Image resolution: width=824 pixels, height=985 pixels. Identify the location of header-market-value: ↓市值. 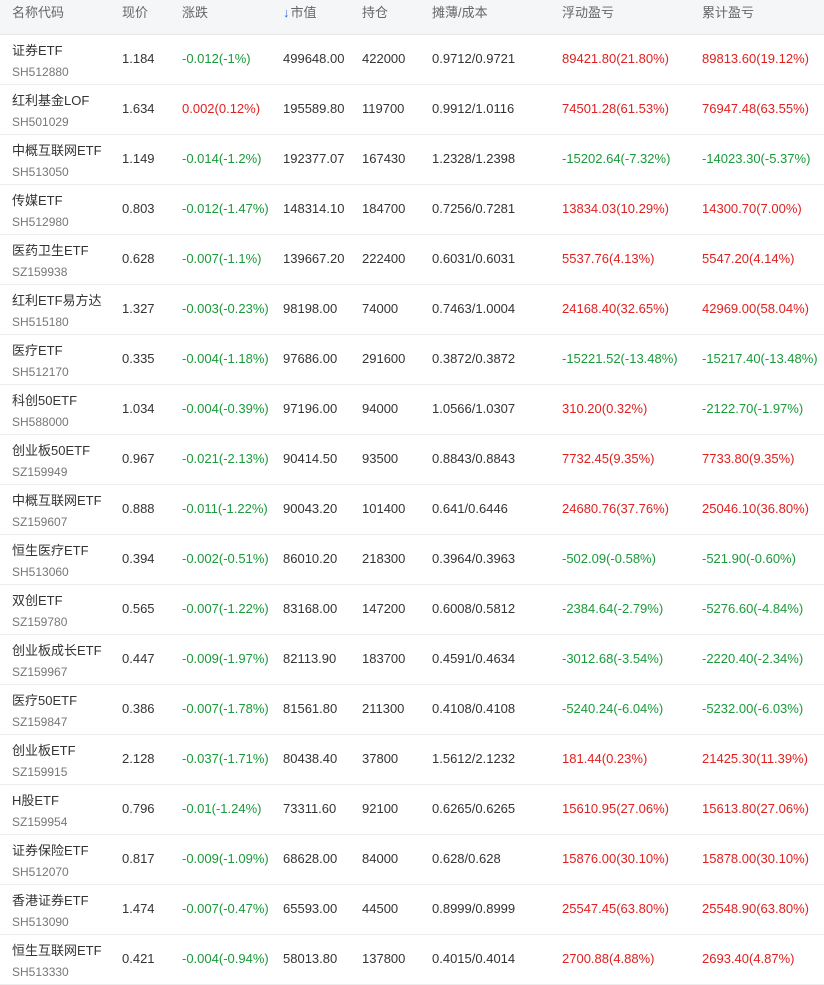
(300, 17).